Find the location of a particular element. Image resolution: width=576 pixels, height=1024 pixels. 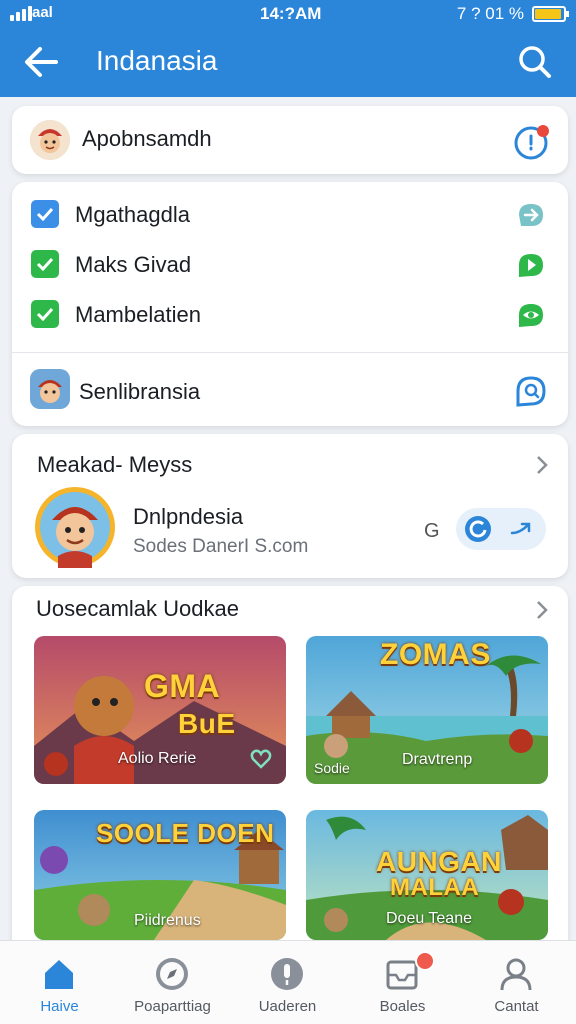

nav-item-account: Cantat is located at coordinates (516, 982).